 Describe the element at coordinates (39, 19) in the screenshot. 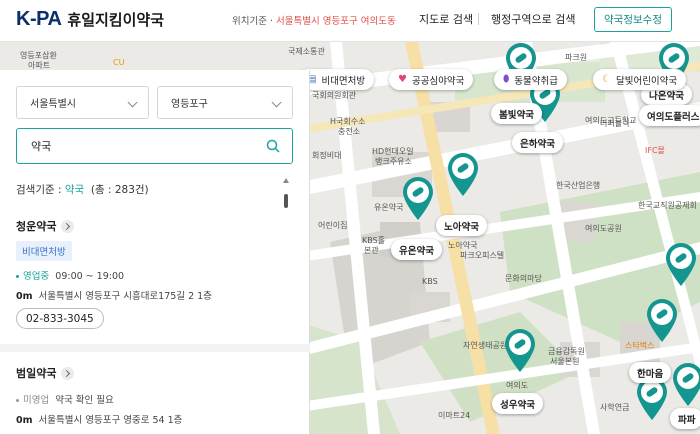

I see `kpa-logo-icon: K-PA` at that location.